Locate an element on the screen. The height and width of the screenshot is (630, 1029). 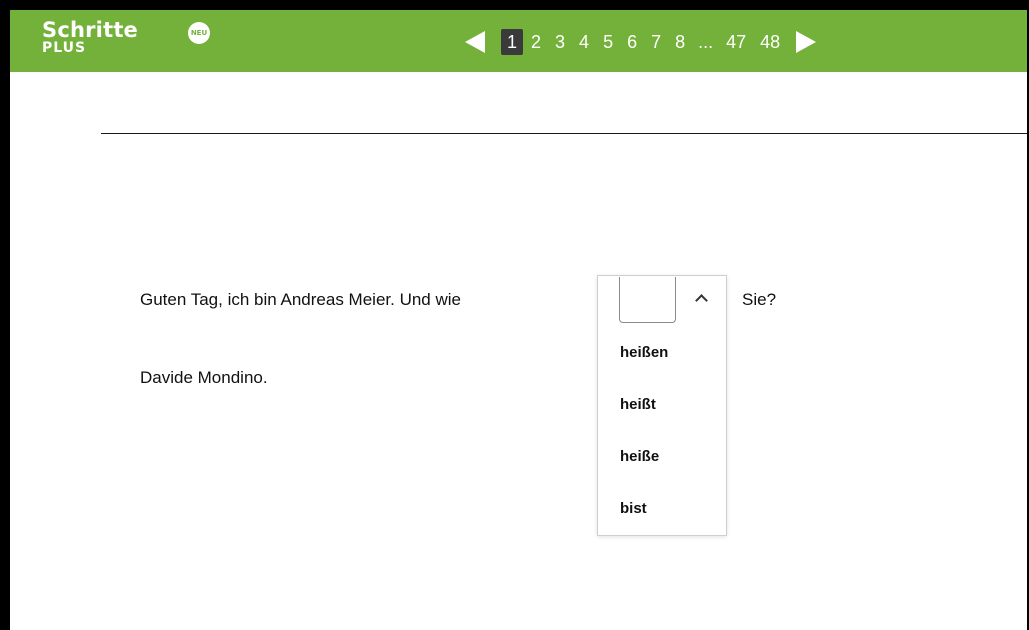
page-4: 4 is located at coordinates (584, 42).